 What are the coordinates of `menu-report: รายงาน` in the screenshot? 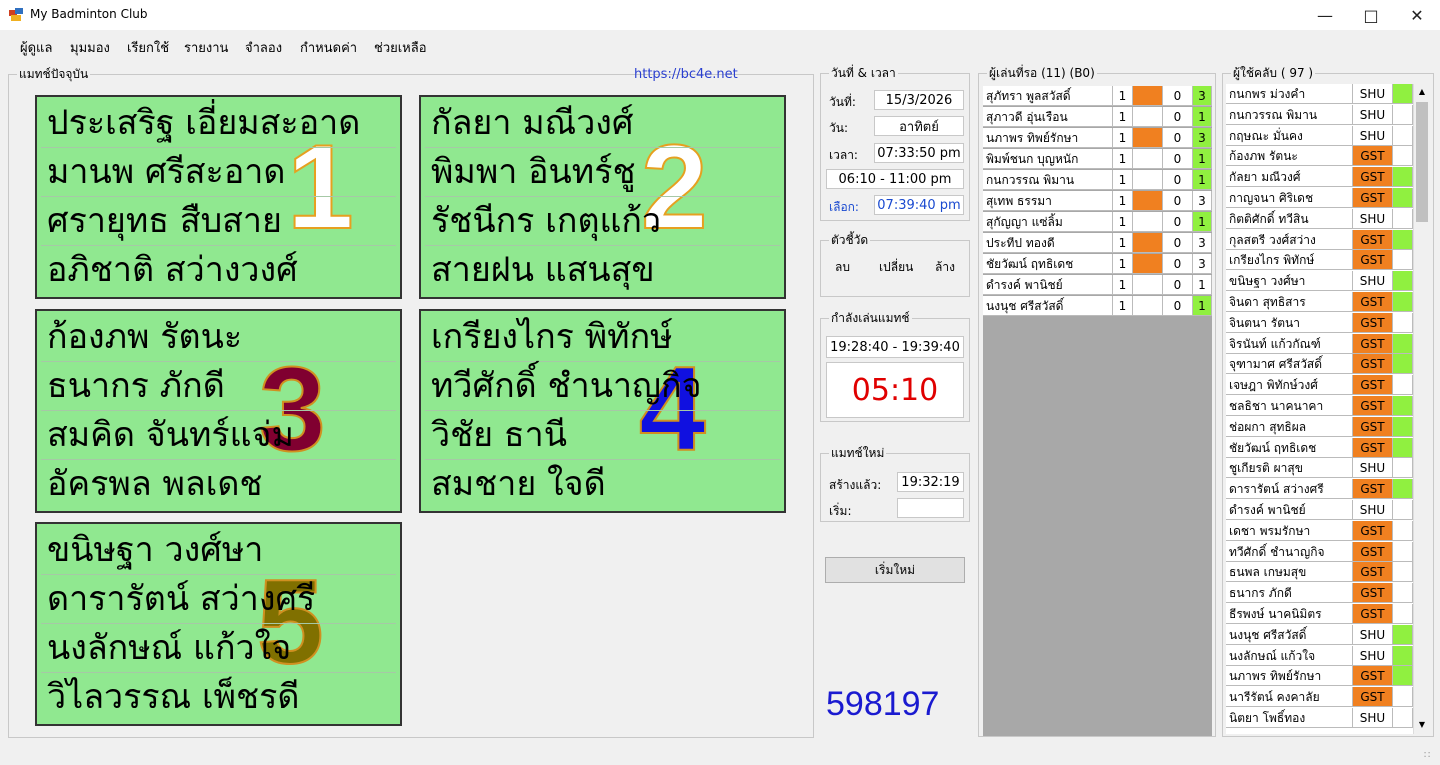 It's located at (206, 47).